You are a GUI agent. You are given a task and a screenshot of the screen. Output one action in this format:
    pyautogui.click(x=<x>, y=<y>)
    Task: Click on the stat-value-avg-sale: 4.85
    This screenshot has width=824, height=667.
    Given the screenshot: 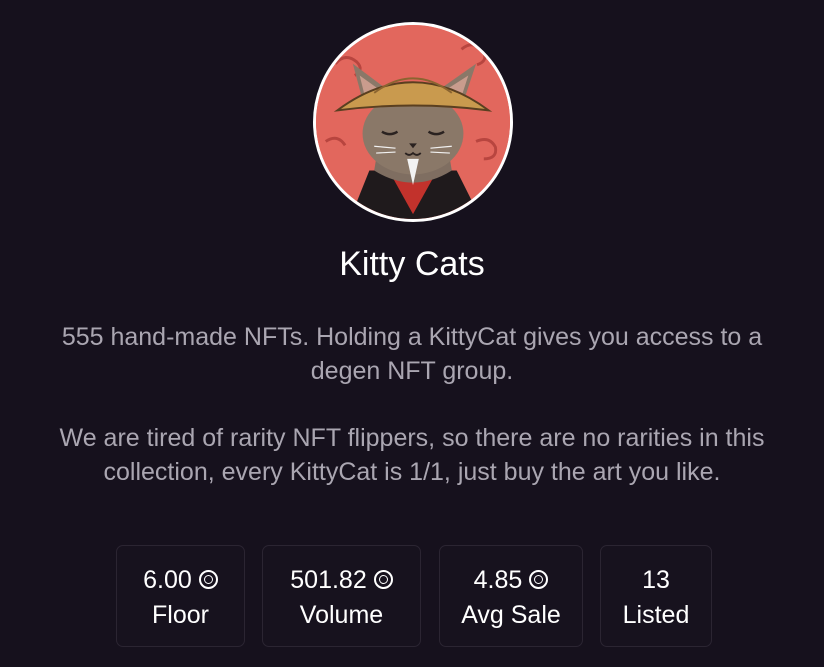 What is the action you would take?
    pyautogui.click(x=511, y=580)
    